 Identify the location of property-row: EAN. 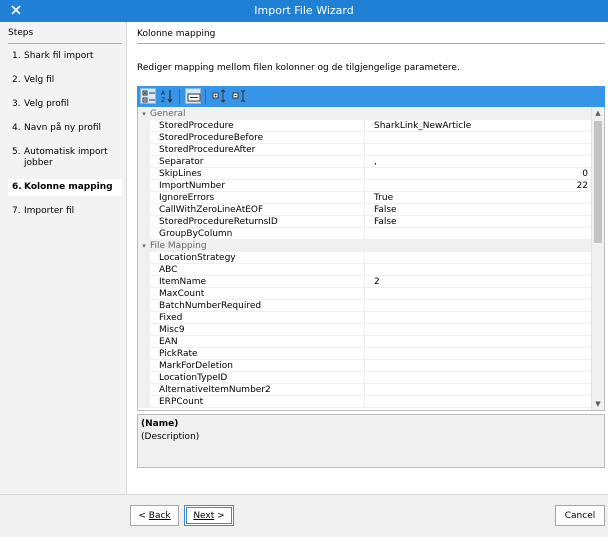
(365, 342).